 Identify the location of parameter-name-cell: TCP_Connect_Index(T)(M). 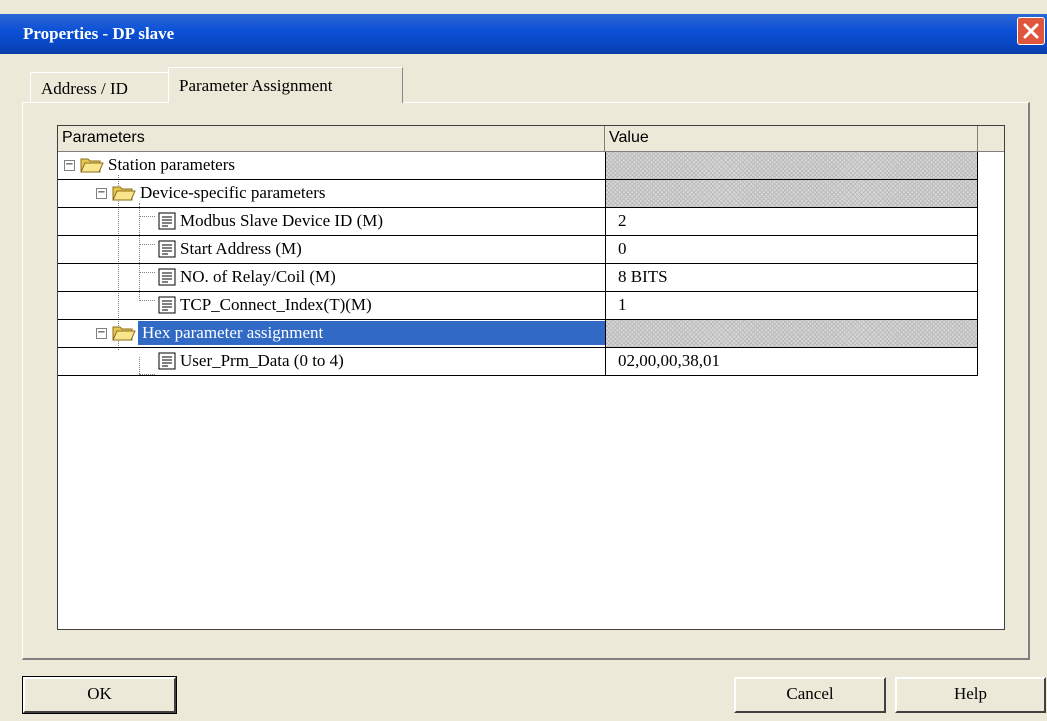
(331, 305).